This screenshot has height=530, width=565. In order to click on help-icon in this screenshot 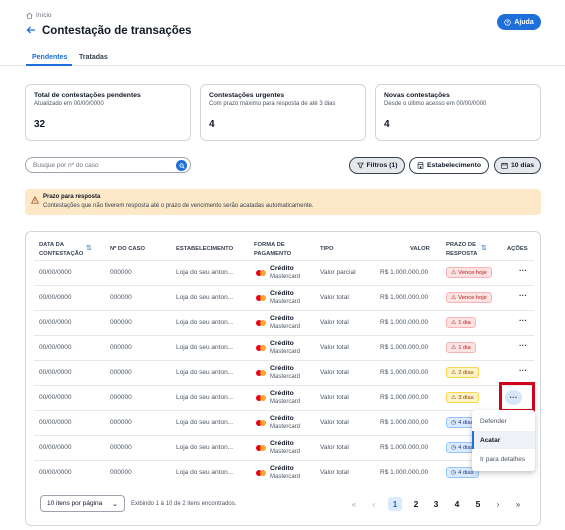, I will do `click(507, 22)`.